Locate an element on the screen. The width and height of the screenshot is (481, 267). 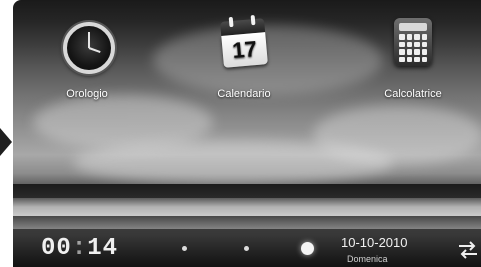
calendar-page: 17 is located at coordinates (244, 41).